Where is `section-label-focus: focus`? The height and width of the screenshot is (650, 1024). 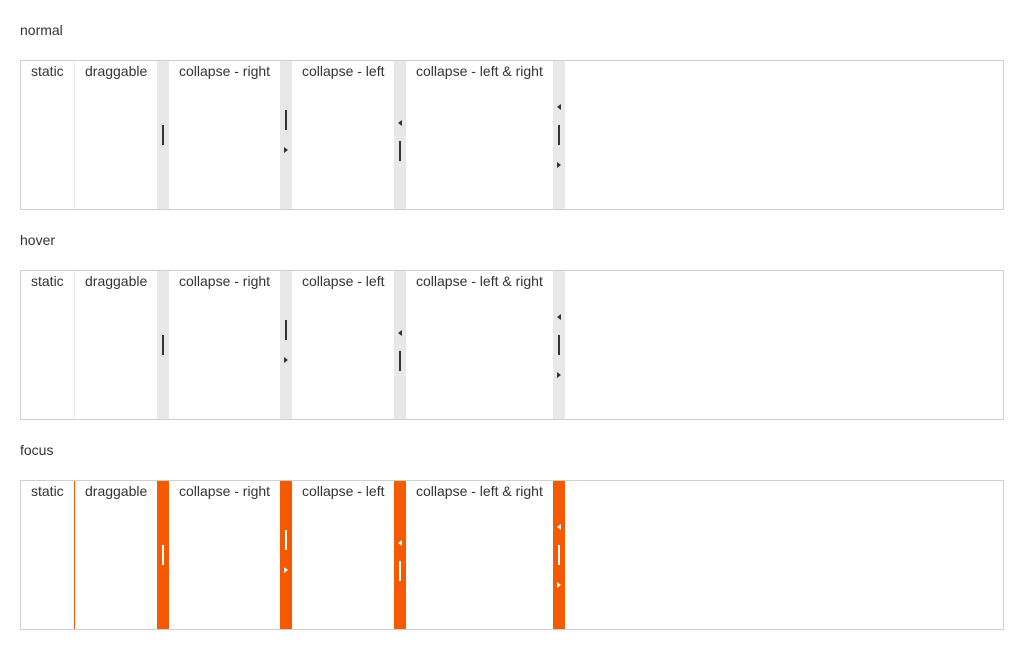
section-label-focus: focus is located at coordinates (37, 450).